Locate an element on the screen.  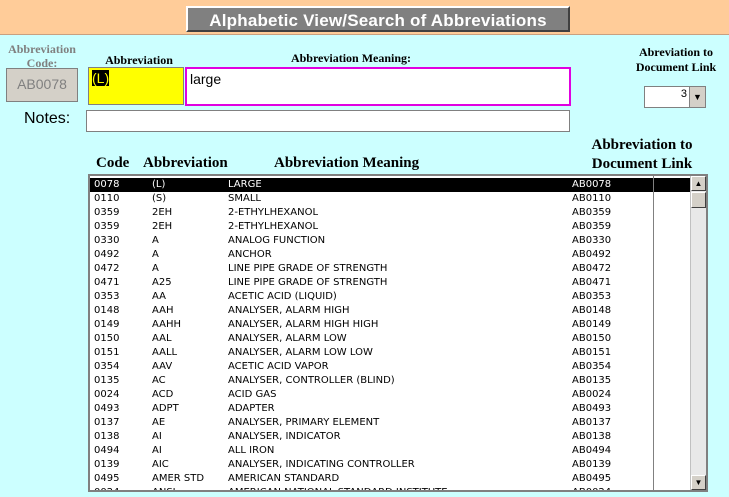
table-row: 0148 AAH ANALYSER, ALARM HIGH AB0148 is located at coordinates (391, 311).